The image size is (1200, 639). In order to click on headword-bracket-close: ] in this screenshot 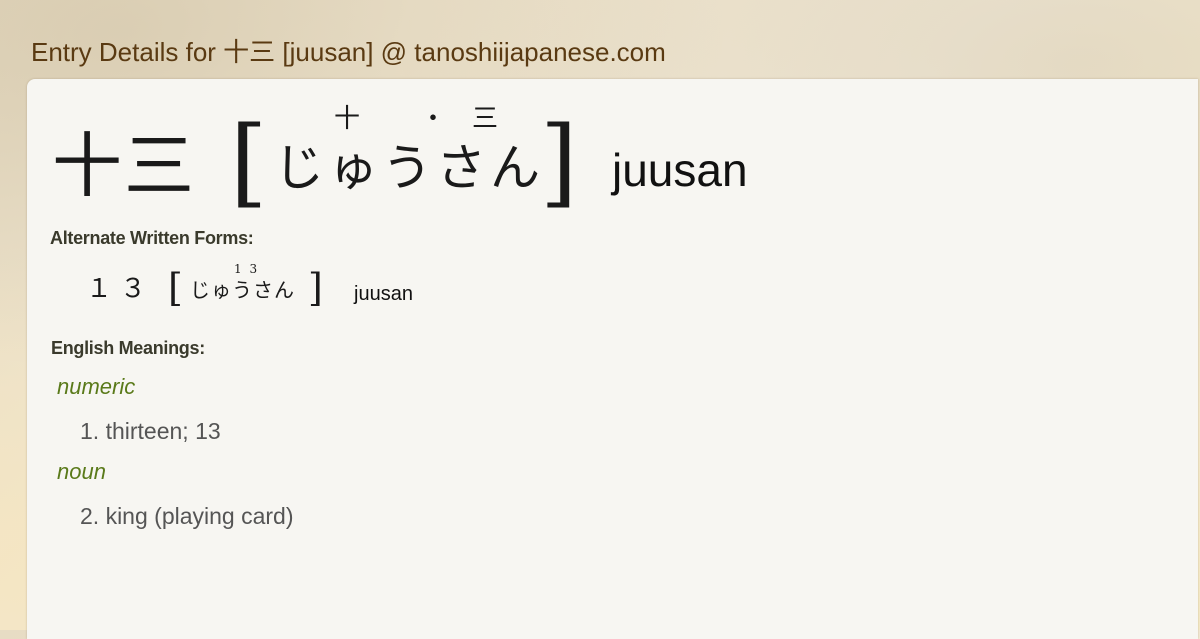, I will do `click(559, 162)`.